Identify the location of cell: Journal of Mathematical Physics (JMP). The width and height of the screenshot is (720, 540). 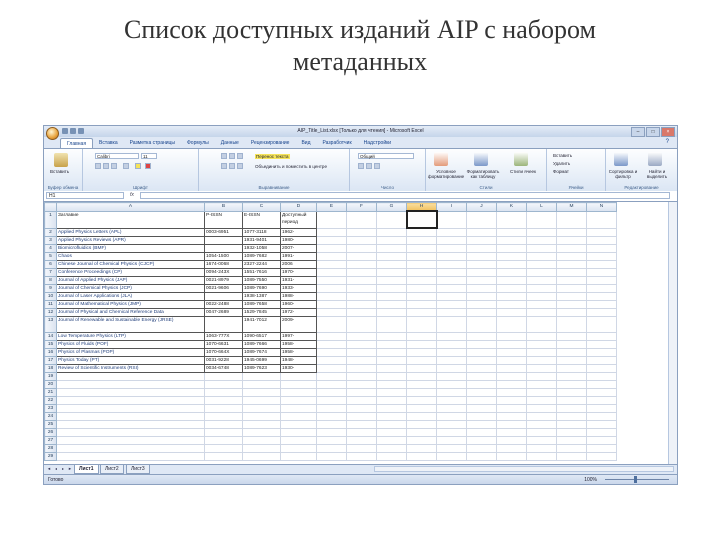
(130, 304).